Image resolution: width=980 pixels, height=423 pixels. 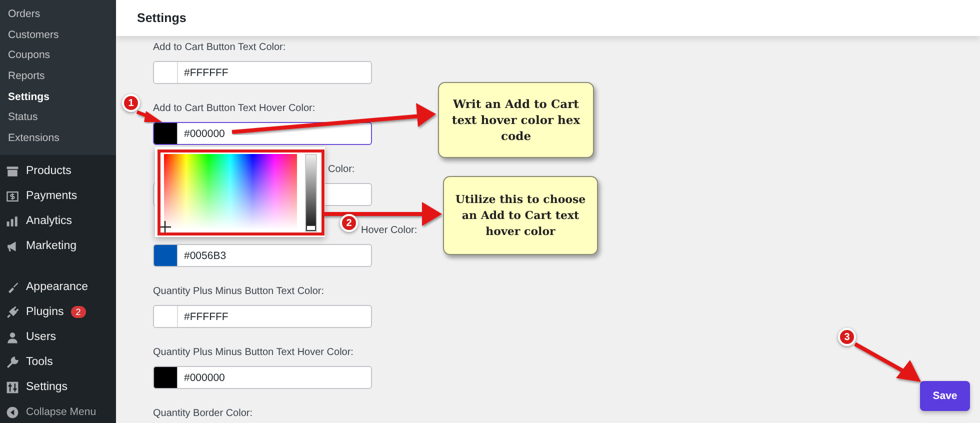 I want to click on callout-note: Utilize this to choose an Add to Cart text hover color, so click(x=520, y=215).